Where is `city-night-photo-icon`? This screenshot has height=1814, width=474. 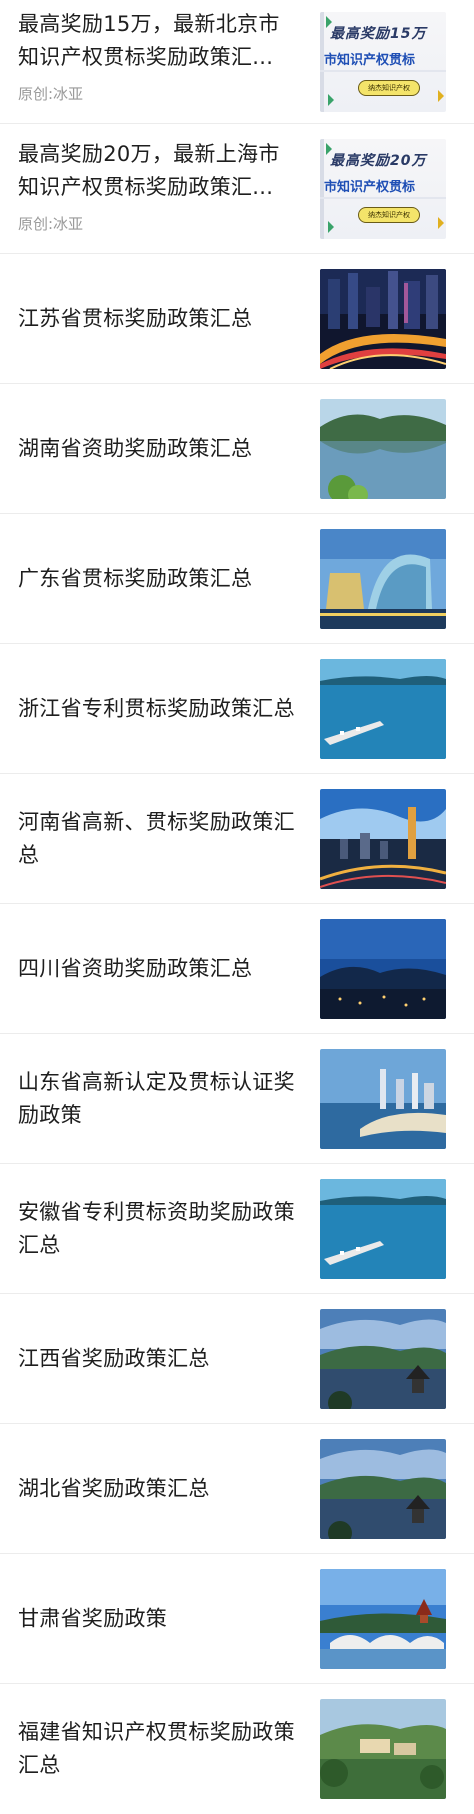
city-night-photo-icon is located at coordinates (383, 318).